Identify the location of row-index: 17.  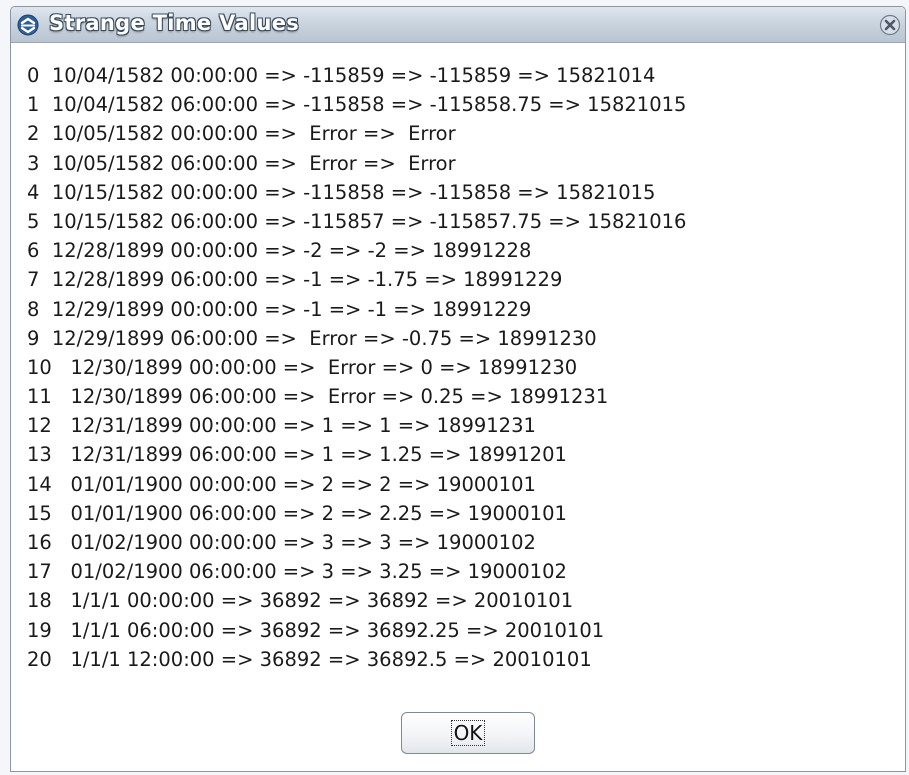
(39, 572).